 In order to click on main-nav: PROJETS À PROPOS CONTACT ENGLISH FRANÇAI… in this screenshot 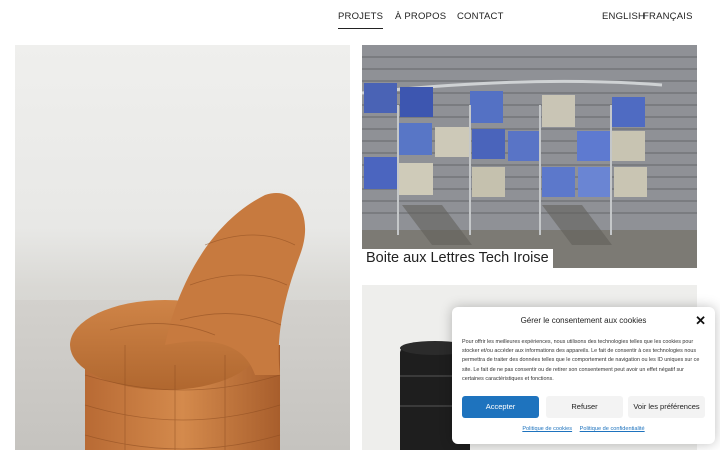, I will do `click(360, 20)`.